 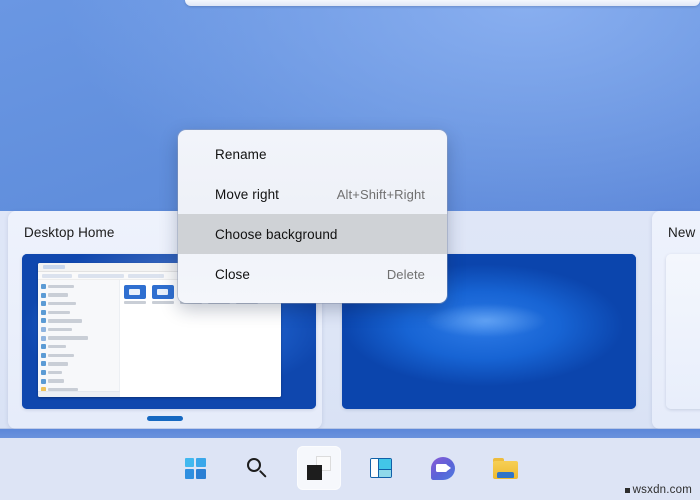 What do you see at coordinates (683, 331) in the screenshot?
I see `desktop-card-3-thumbnail` at bounding box center [683, 331].